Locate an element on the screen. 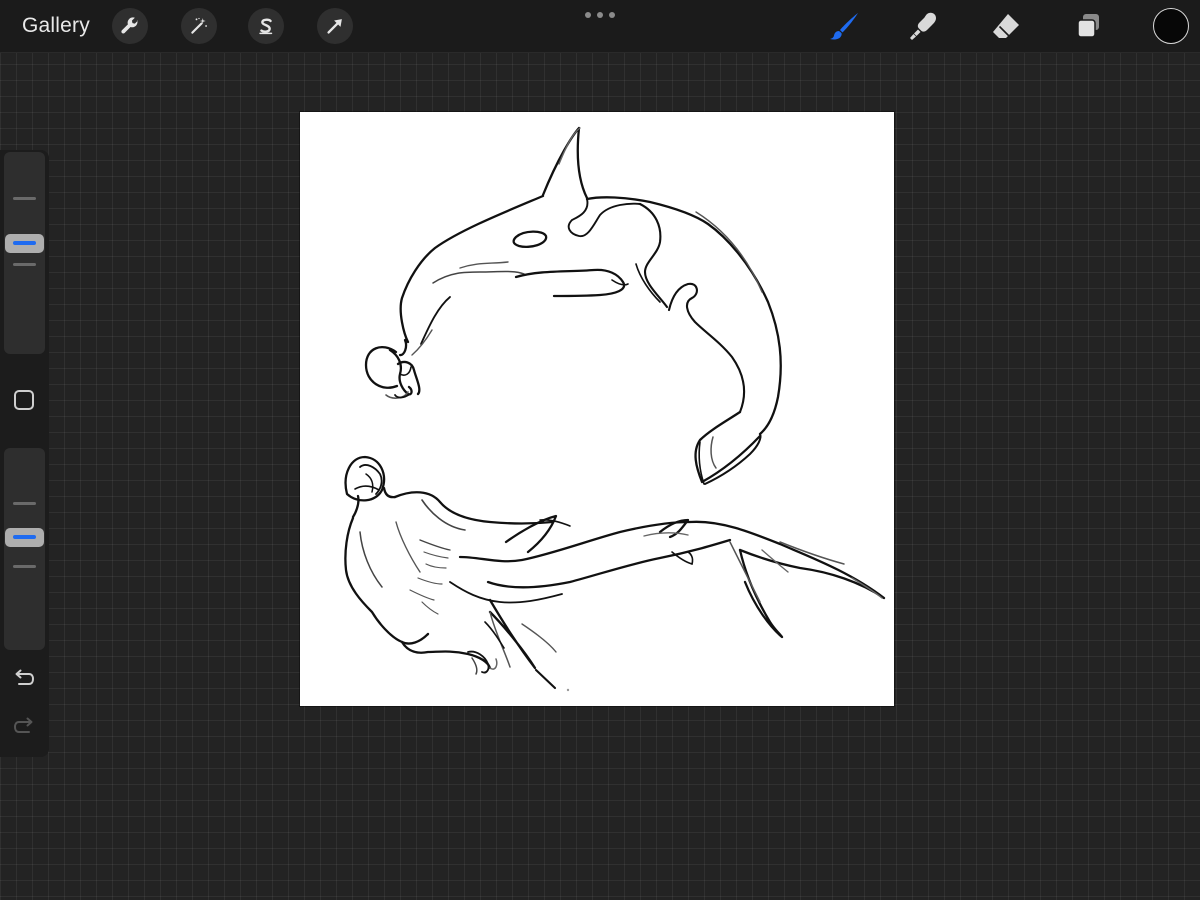 This screenshot has height=900, width=1200. actions-button is located at coordinates (130, 26).